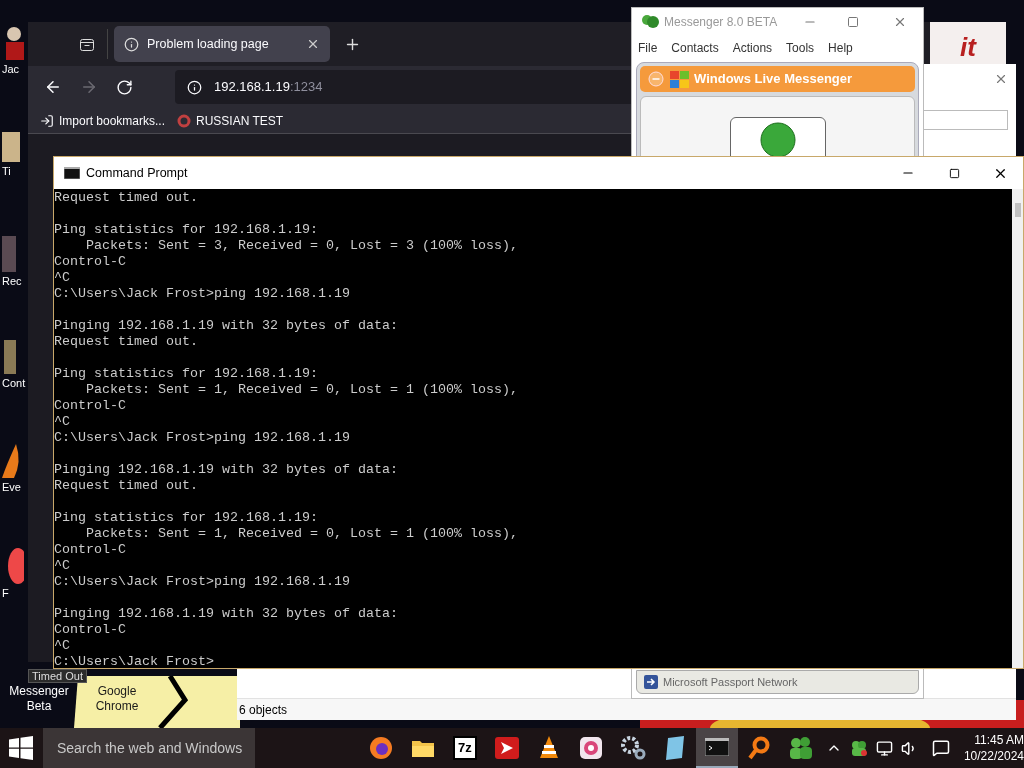 Image resolution: width=1024 pixels, height=768 pixels. I want to click on tooltip: Timed Out, so click(57, 676).